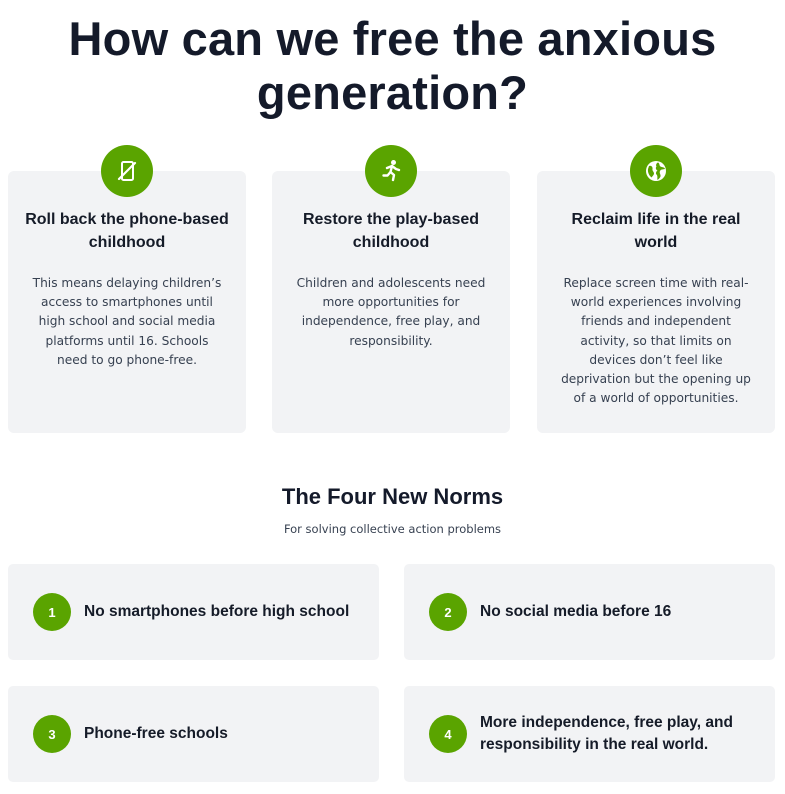 This screenshot has width=785, height=794. What do you see at coordinates (156, 733) in the screenshot?
I see `norm-text: Phone-free schools` at bounding box center [156, 733].